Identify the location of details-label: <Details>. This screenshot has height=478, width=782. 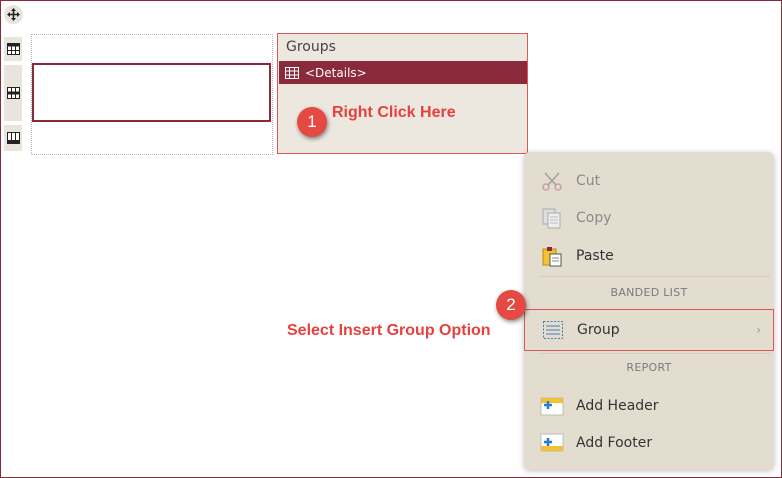
(336, 72).